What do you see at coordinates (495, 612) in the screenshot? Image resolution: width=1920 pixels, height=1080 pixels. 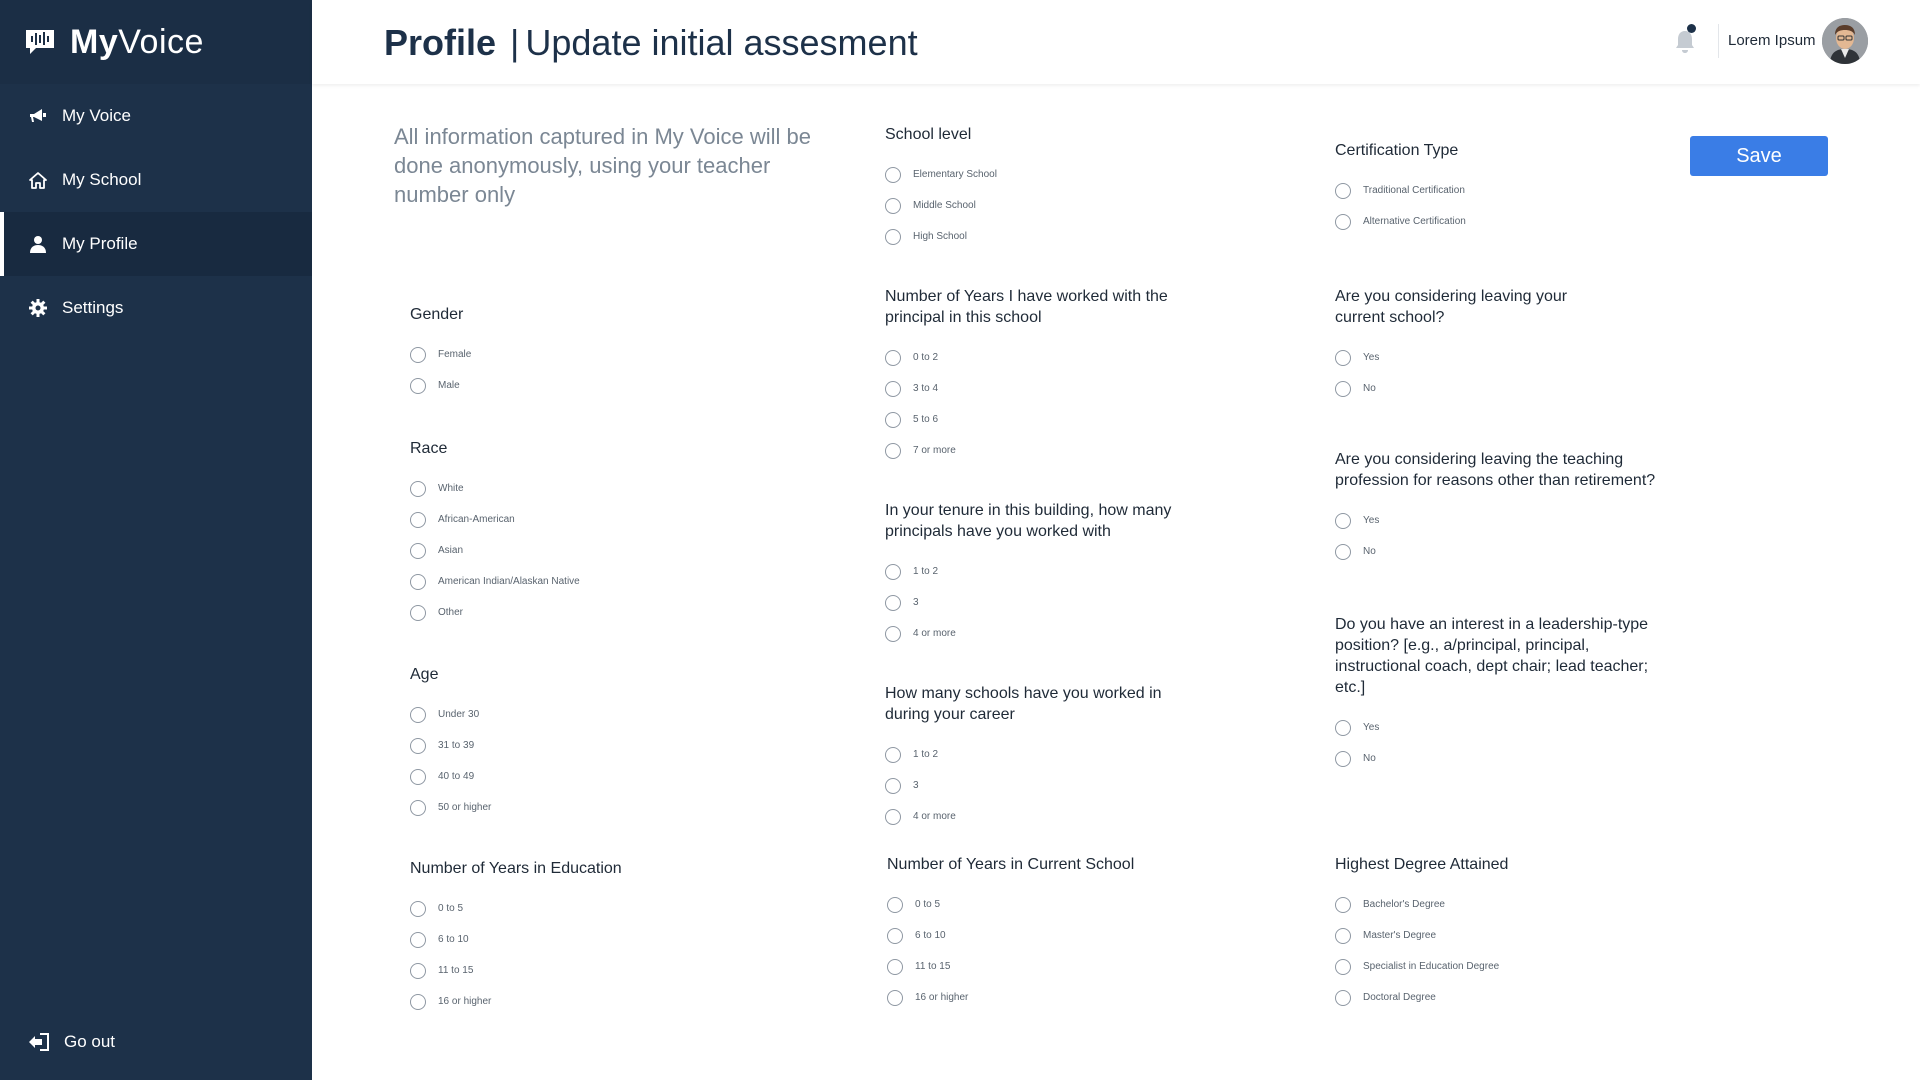 I see `radio-option: Other` at bounding box center [495, 612].